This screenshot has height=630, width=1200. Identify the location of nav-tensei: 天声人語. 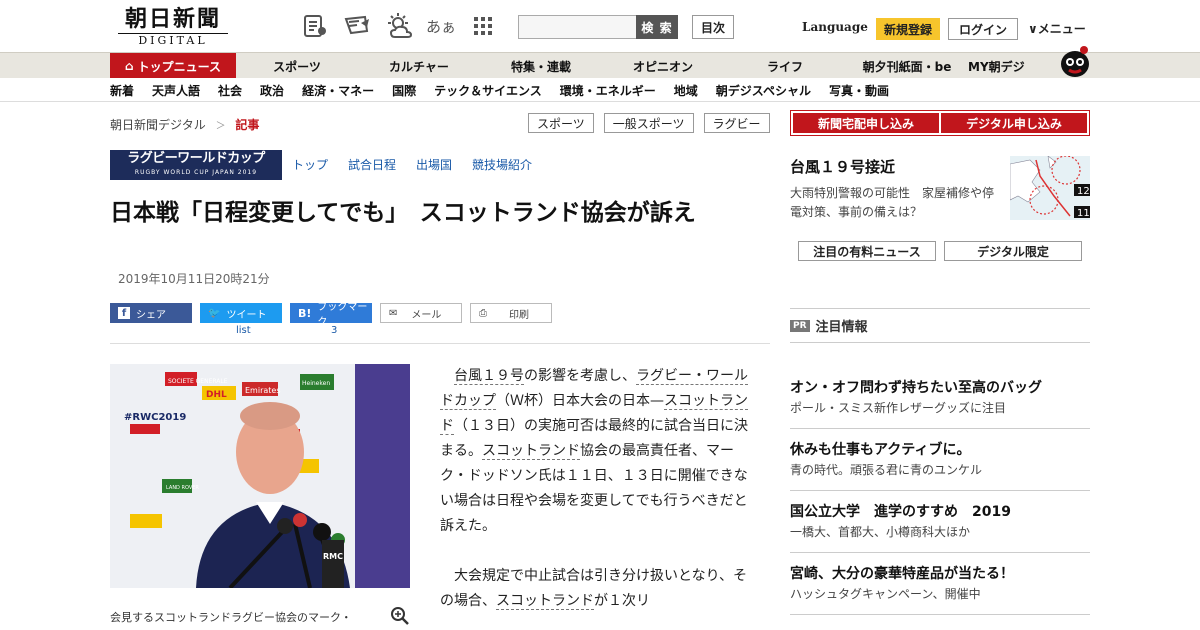
(176, 90).